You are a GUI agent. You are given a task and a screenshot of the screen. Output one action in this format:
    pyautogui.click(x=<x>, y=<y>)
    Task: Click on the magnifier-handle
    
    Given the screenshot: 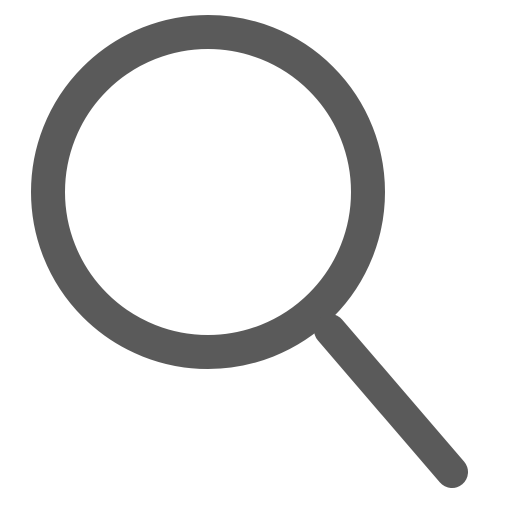 What is the action you would take?
    pyautogui.click(x=391, y=401)
    